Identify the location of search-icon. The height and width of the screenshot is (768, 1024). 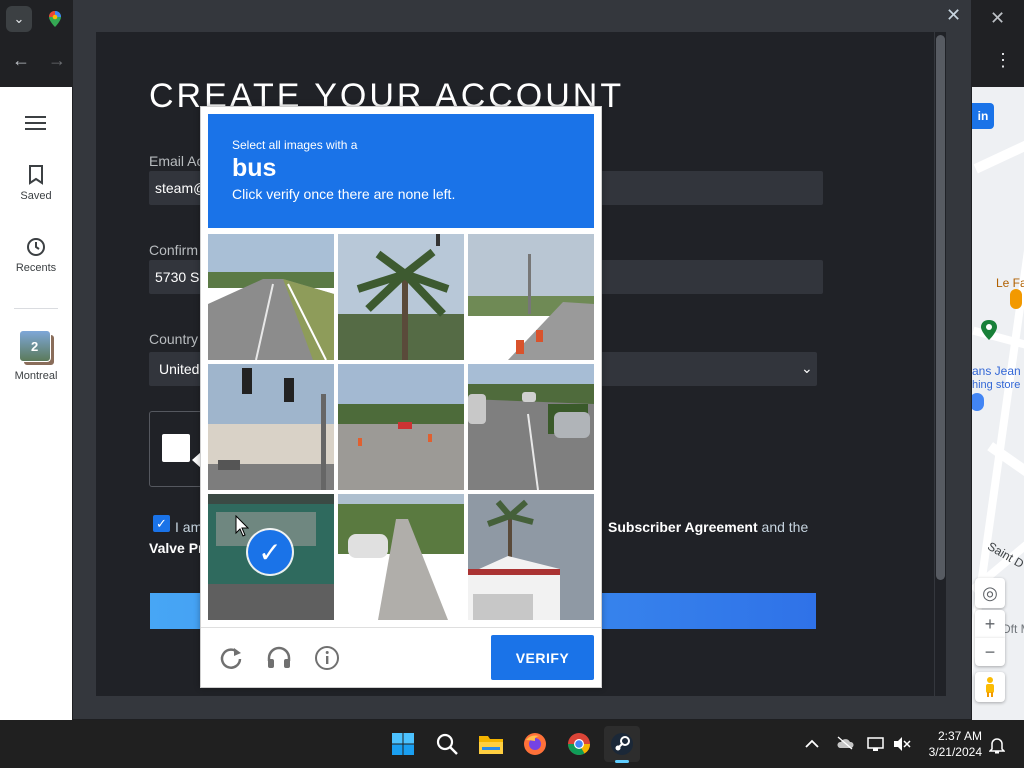
(447, 744).